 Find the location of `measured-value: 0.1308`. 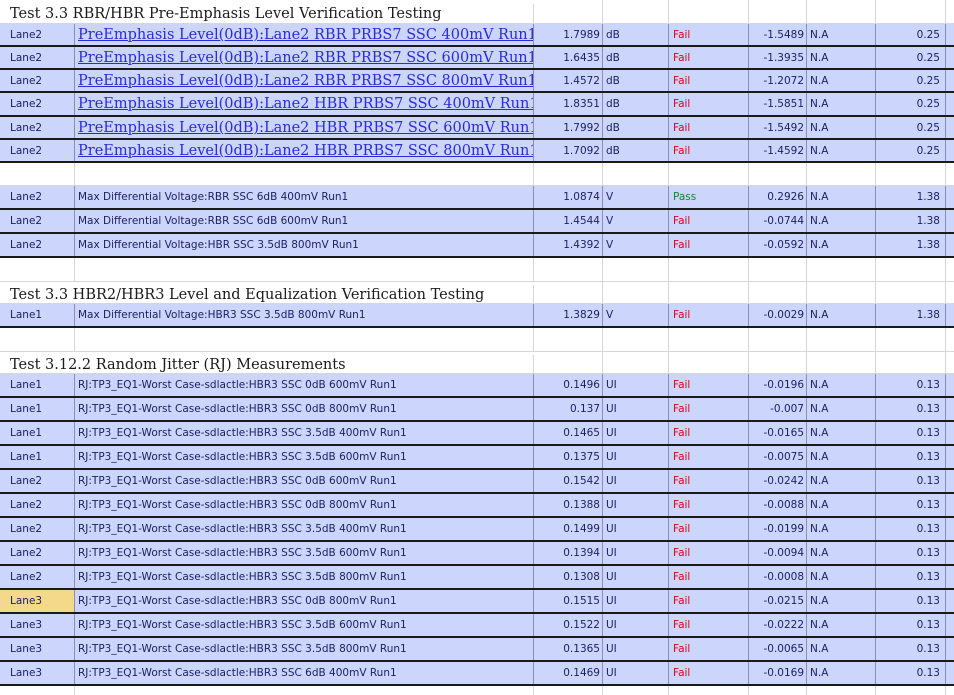

measured-value: 0.1308 is located at coordinates (568, 577).